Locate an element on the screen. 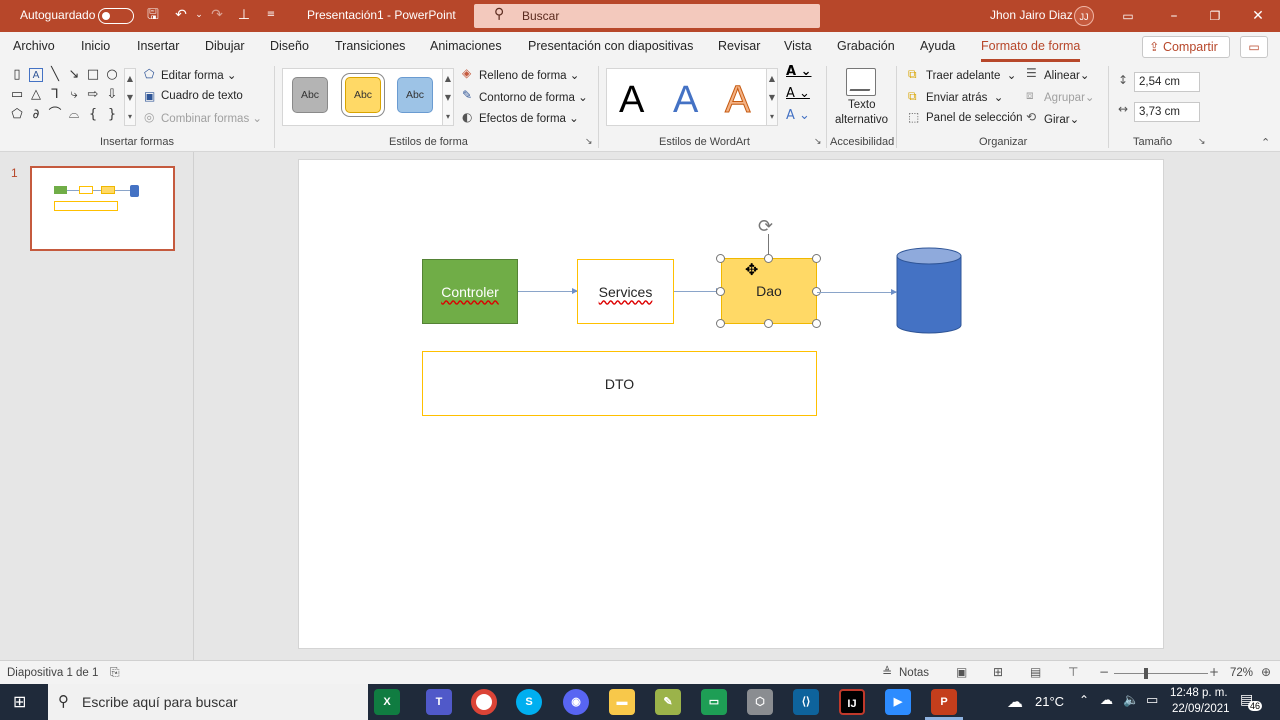 The height and width of the screenshot is (720, 1280). selection-pane-button: Panel de selección is located at coordinates (974, 118).